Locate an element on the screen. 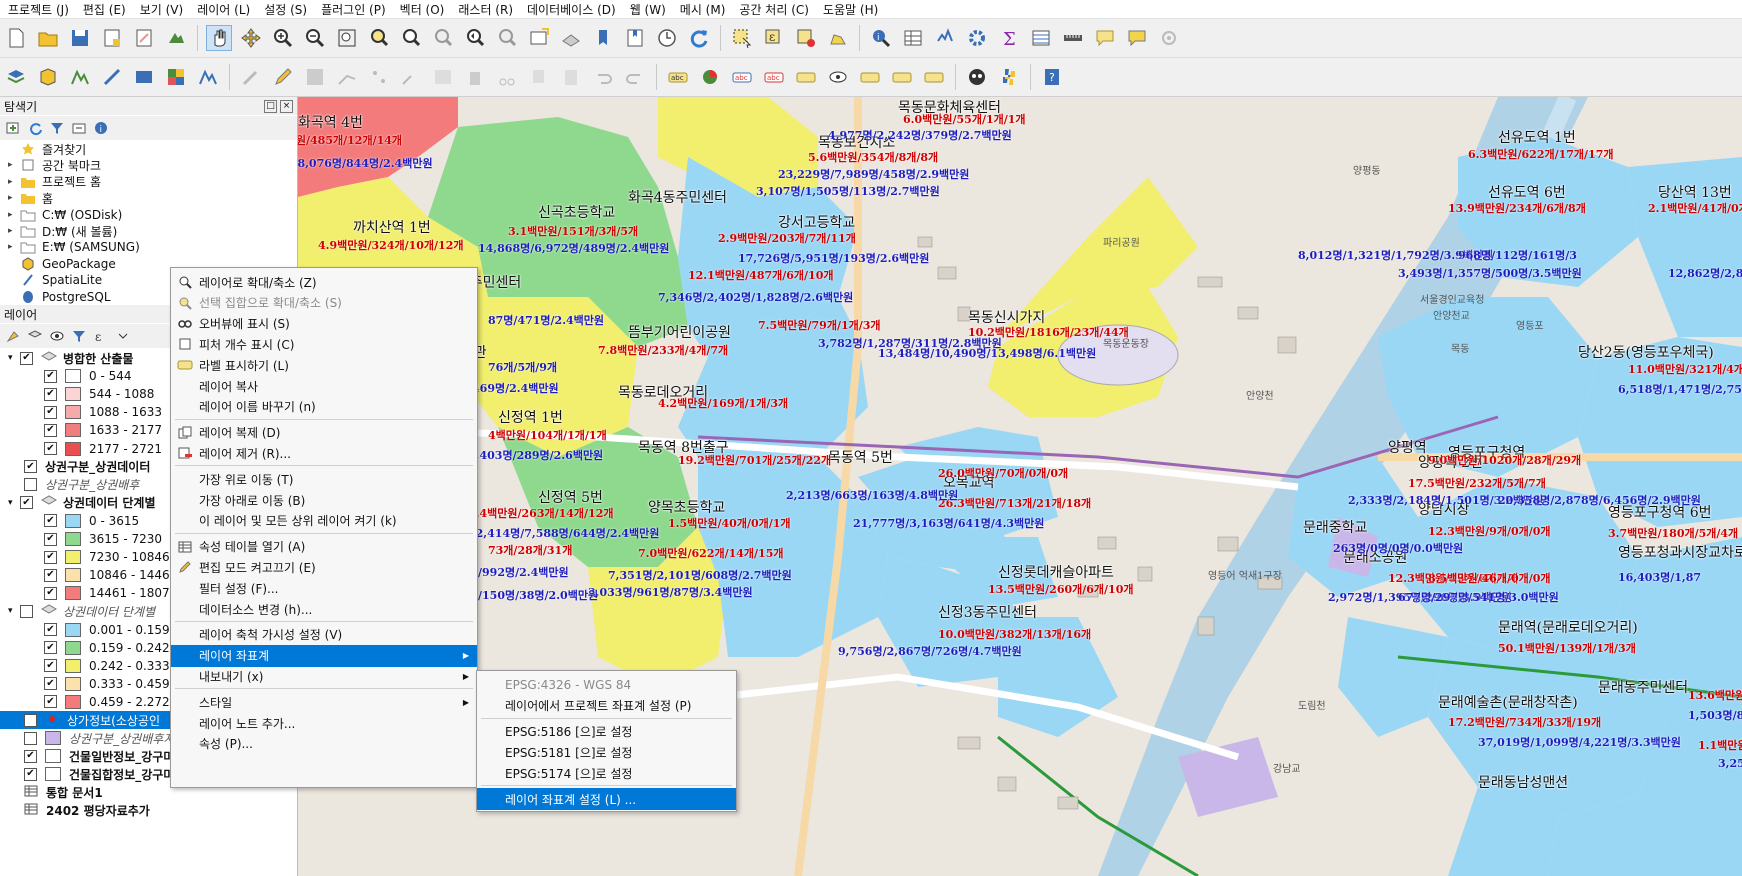 This screenshot has width=1742, height=876. new-3d-view-icon is located at coordinates (571, 38).